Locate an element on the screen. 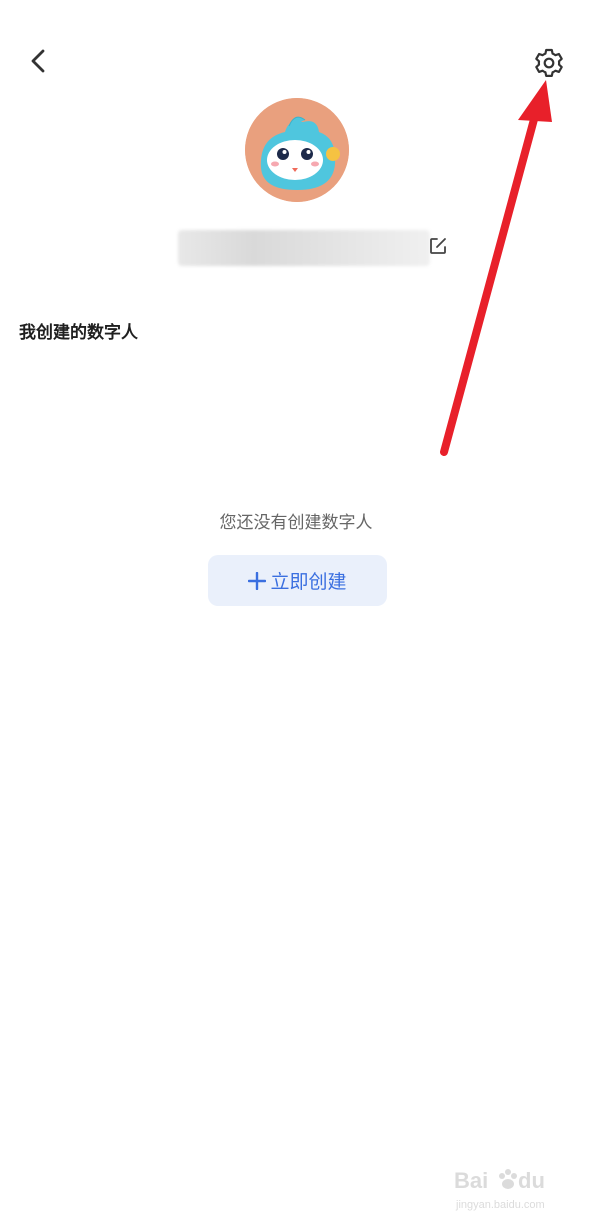 Image resolution: width=592 pixels, height=1224 pixels. plus-icon is located at coordinates (257, 580).